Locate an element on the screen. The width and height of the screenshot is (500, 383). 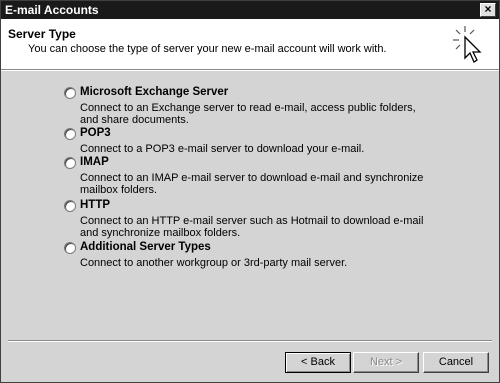
option-http-label: HTTP is located at coordinates (95, 205).